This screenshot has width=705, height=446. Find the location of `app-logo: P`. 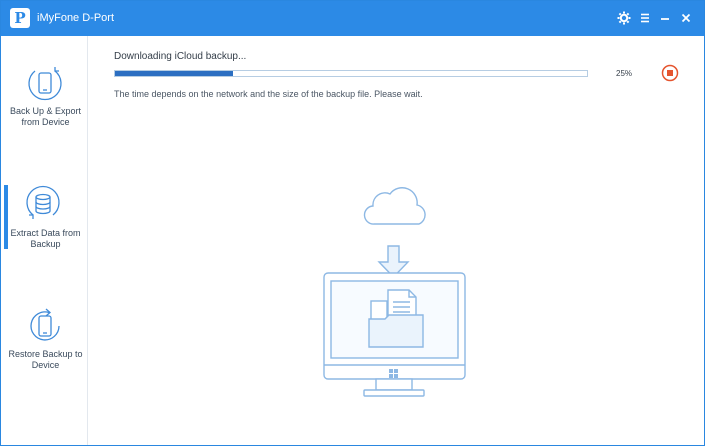

app-logo: P is located at coordinates (20, 18).